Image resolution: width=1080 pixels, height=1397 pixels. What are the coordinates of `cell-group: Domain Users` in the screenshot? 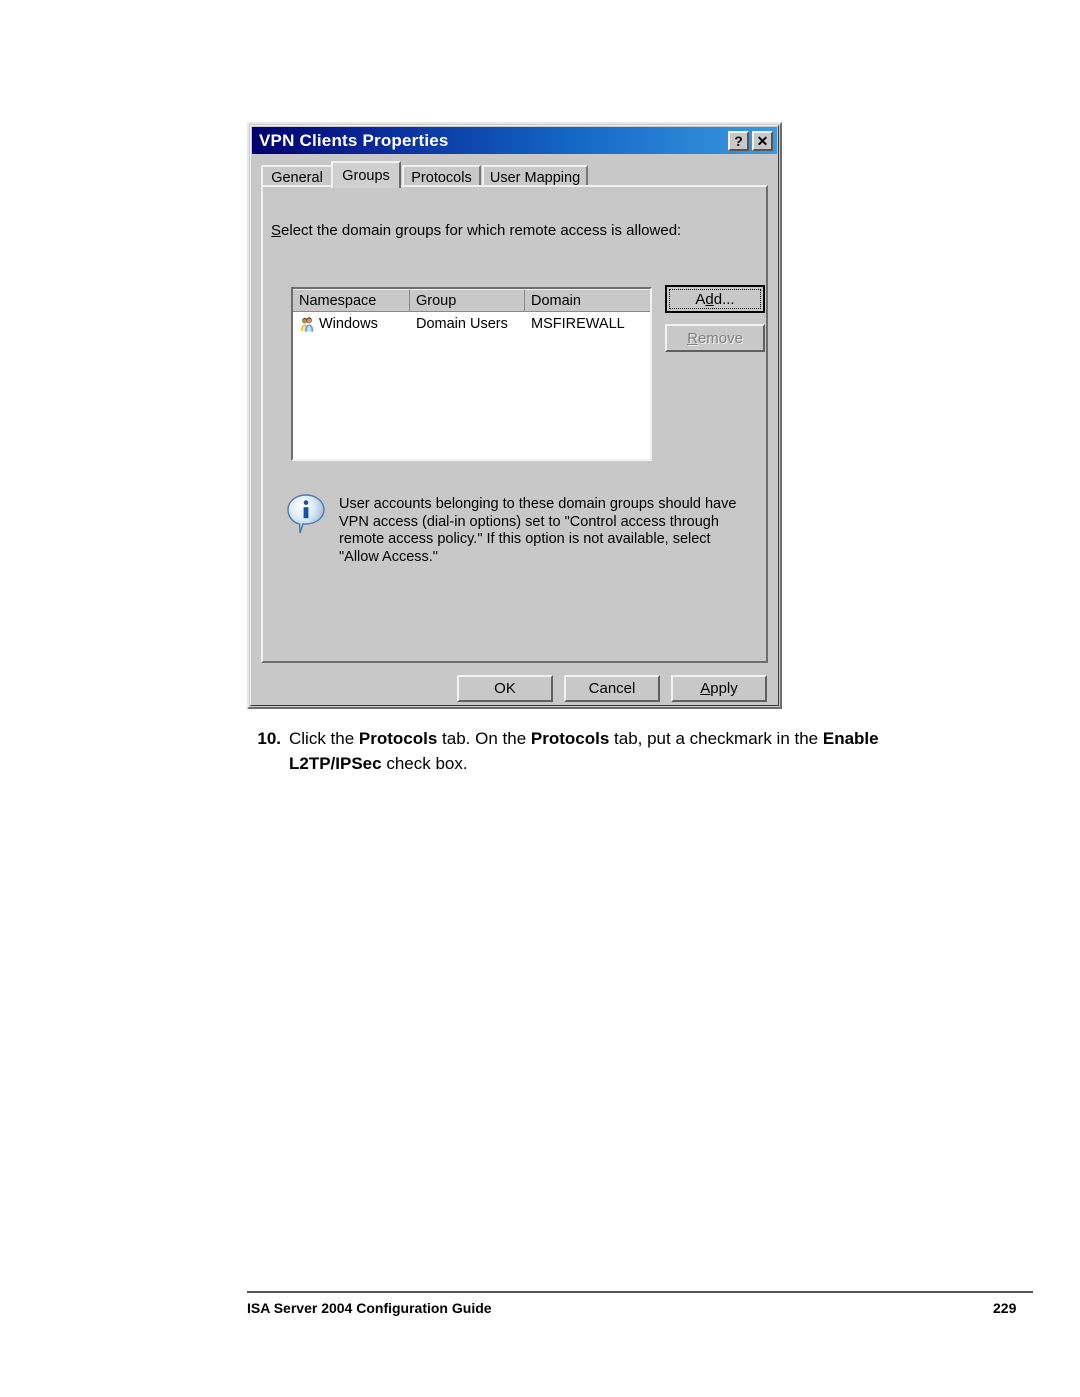 It's located at (462, 324).